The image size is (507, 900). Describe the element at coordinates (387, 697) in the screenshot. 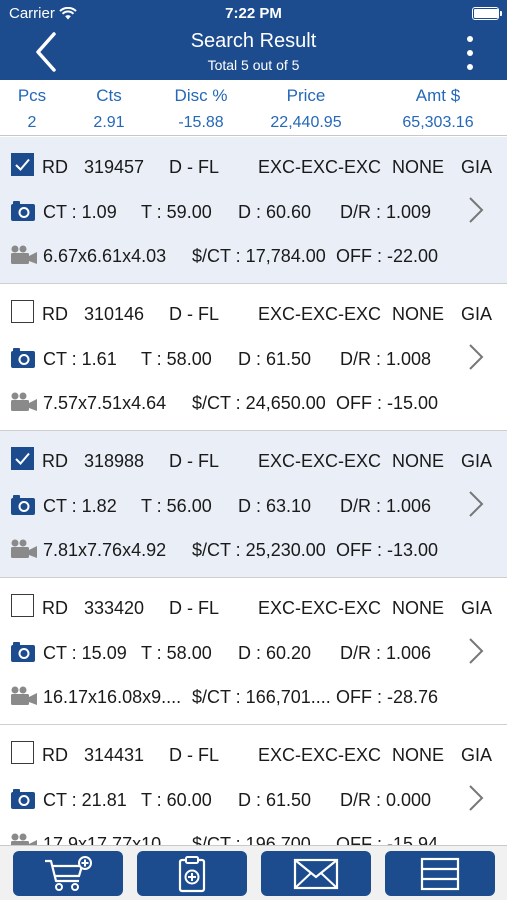

I see `discount-off: OFF : -28.76` at that location.